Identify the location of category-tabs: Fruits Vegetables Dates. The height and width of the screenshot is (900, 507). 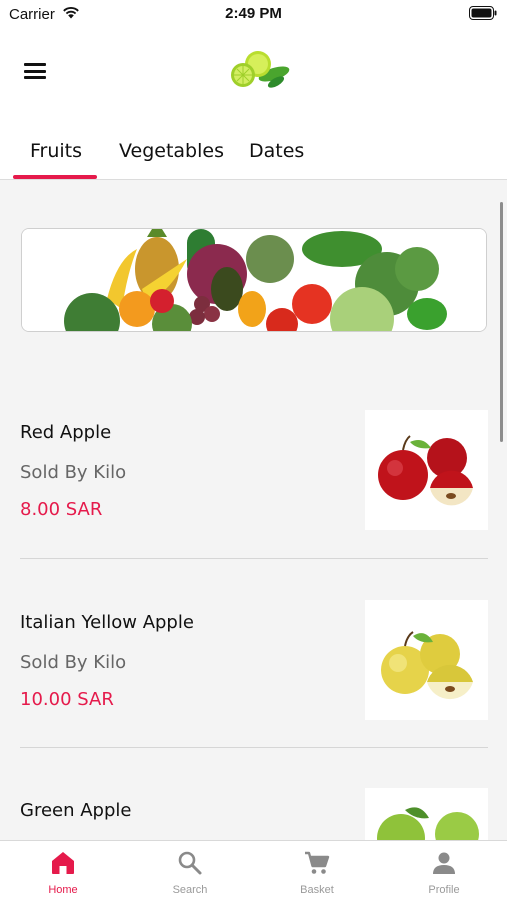
(253, 149).